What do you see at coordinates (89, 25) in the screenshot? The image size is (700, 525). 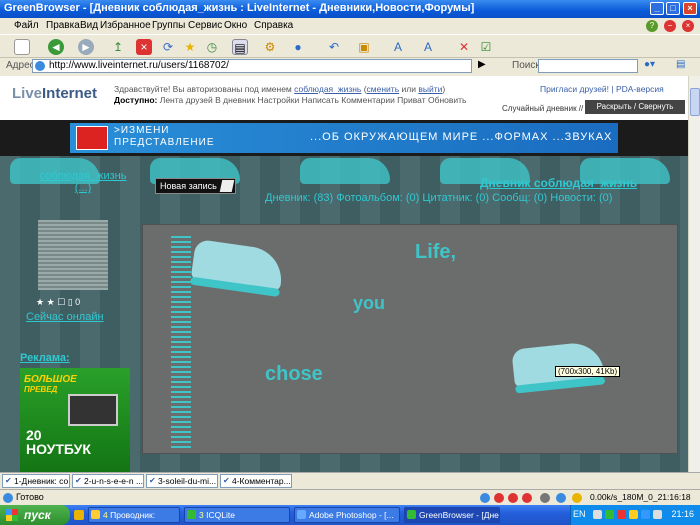 I see `menu-view: Вид` at bounding box center [89, 25].